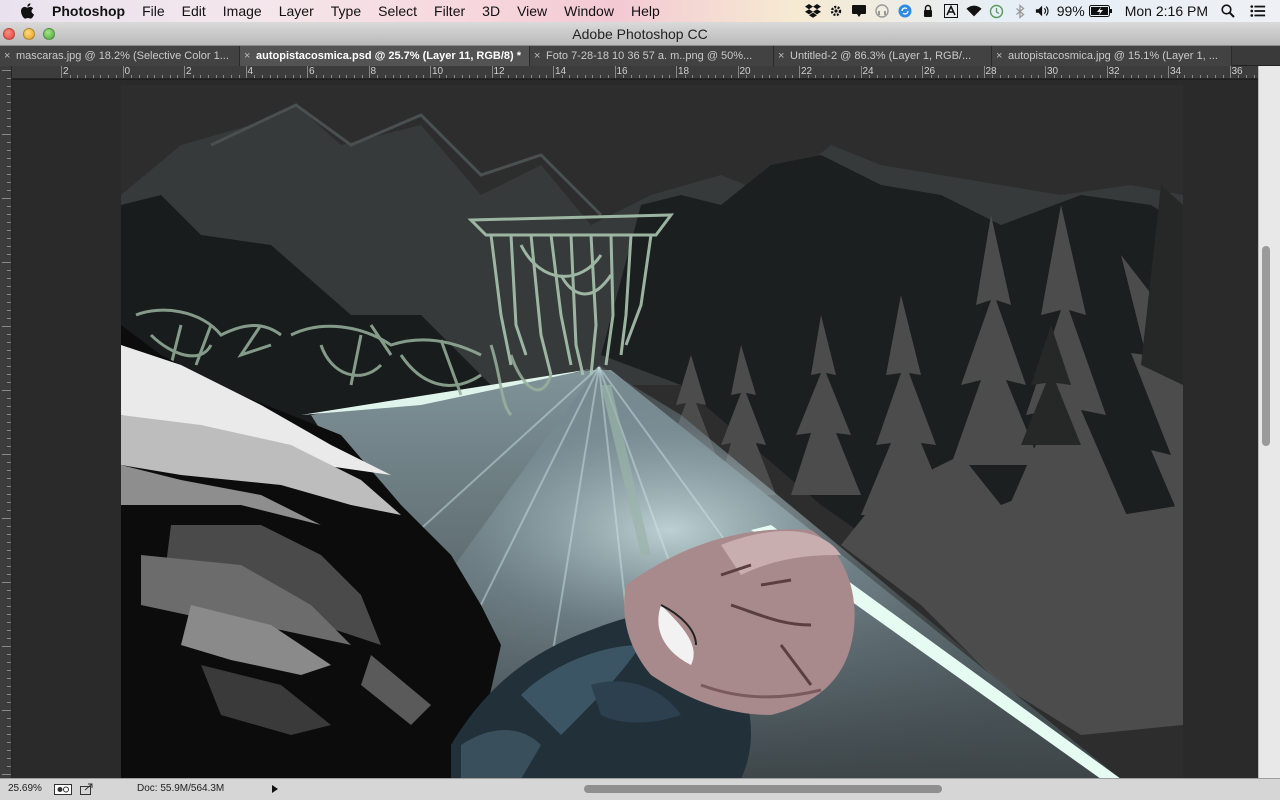 The height and width of the screenshot is (800, 1280). Describe the element at coordinates (930, 71) in the screenshot. I see `ruler-label: 26` at that location.